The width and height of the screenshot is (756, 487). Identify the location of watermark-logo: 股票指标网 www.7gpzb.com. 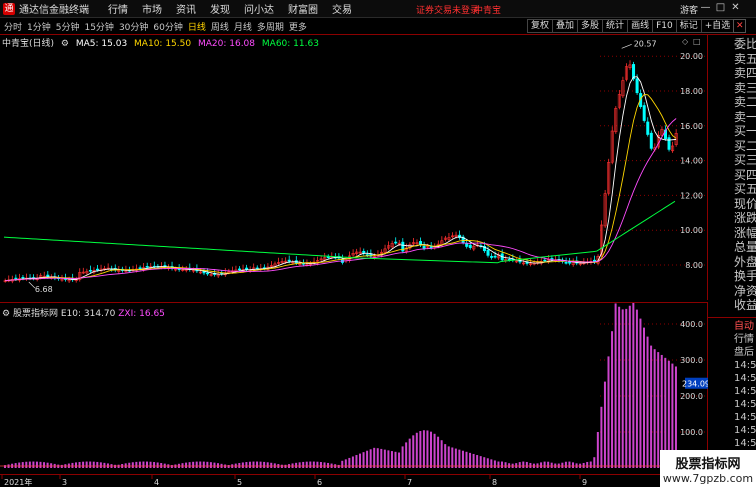
(708, 468).